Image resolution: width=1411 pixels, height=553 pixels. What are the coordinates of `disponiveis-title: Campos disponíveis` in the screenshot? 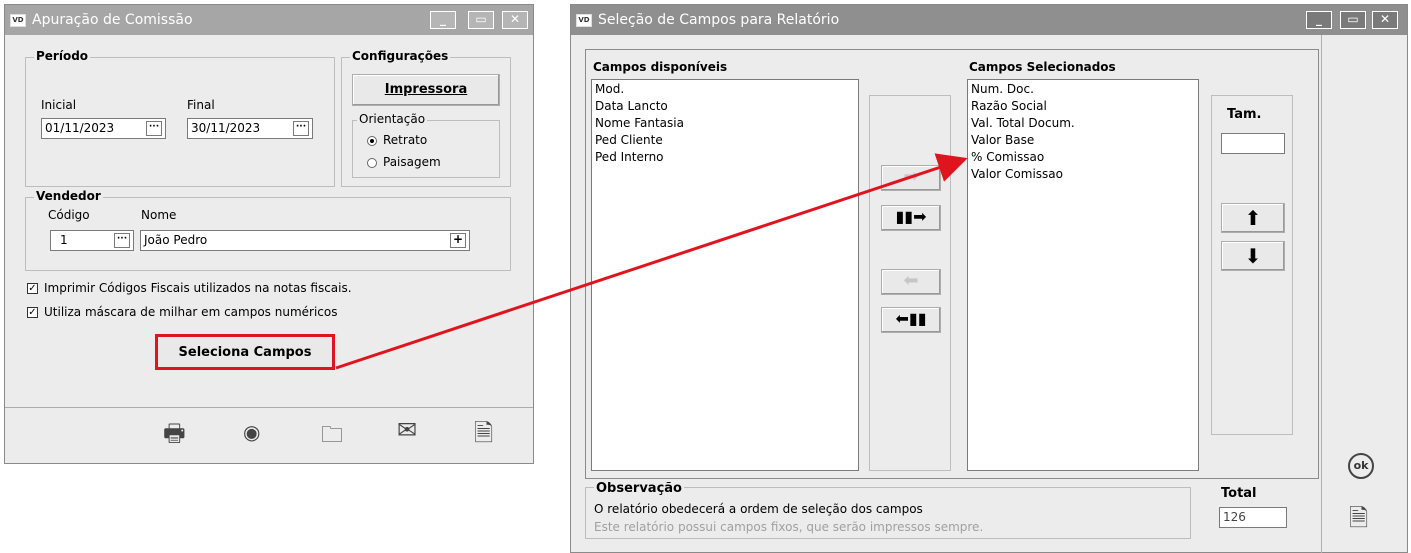 It's located at (660, 67).